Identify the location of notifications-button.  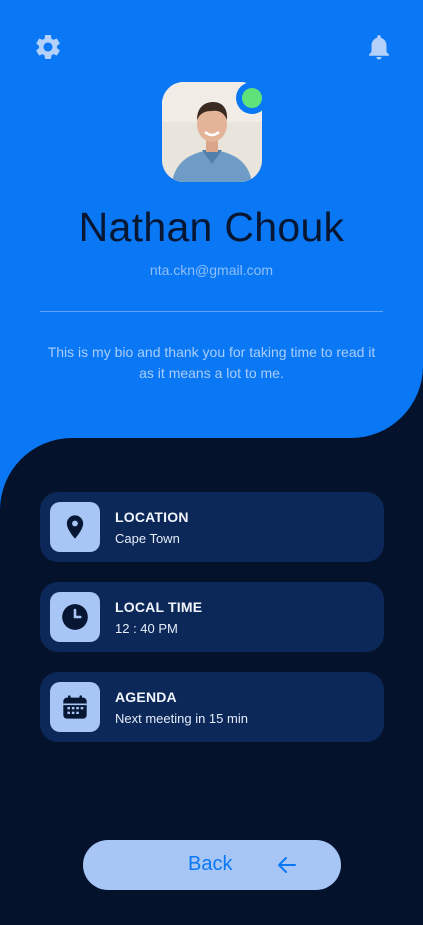
(379, 47).